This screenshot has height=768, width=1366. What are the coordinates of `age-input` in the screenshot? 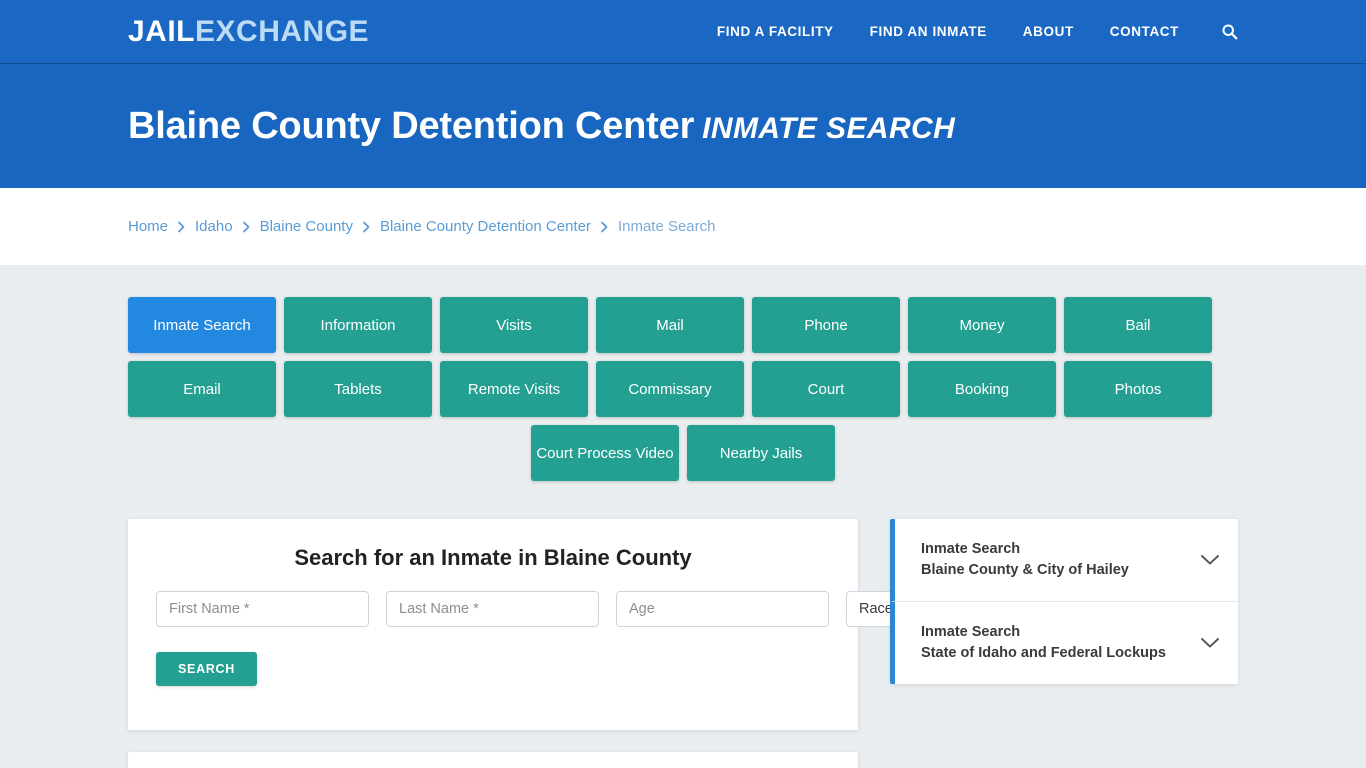 It's located at (722, 609).